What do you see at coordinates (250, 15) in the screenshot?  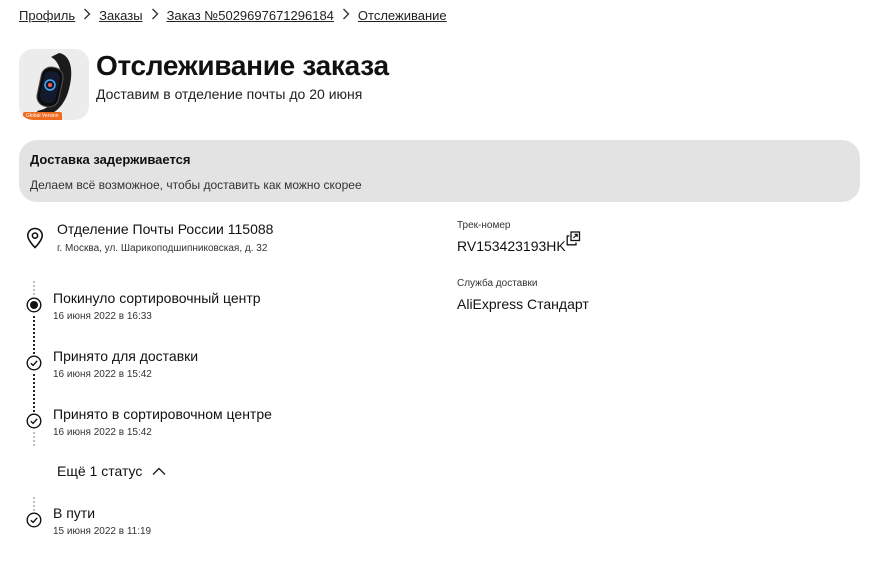 I see `breadcrumb-order: Заказ №5029697671296184` at bounding box center [250, 15].